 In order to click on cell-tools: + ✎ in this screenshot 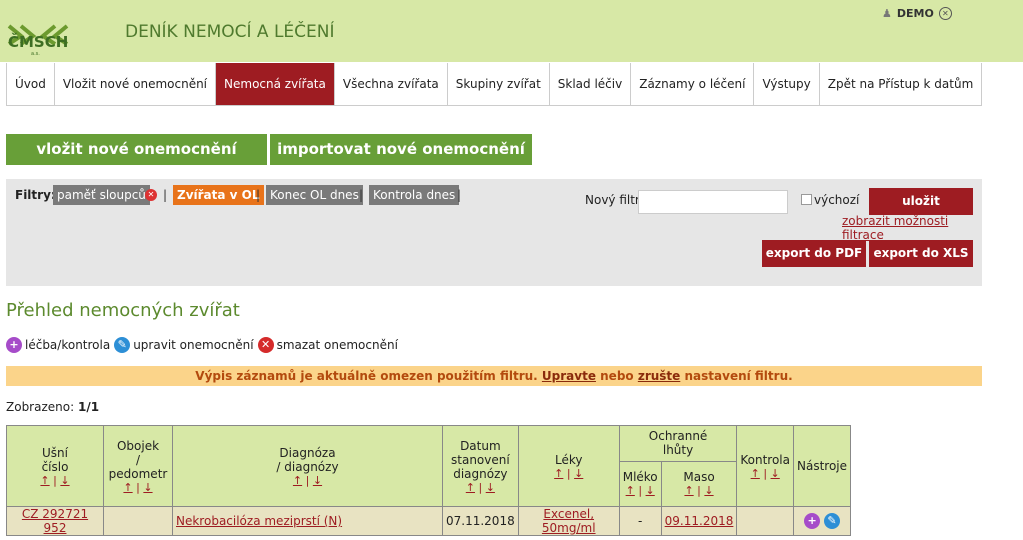, I will do `click(822, 521)`.